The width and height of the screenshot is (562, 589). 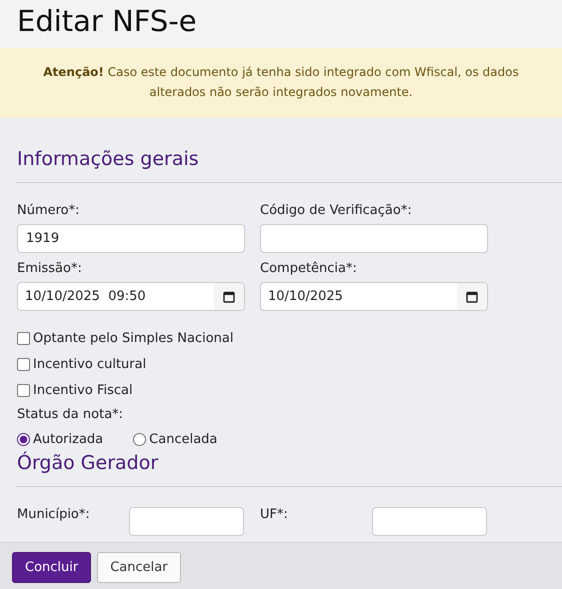 What do you see at coordinates (139, 567) in the screenshot?
I see `cancel-button: Cancelar` at bounding box center [139, 567].